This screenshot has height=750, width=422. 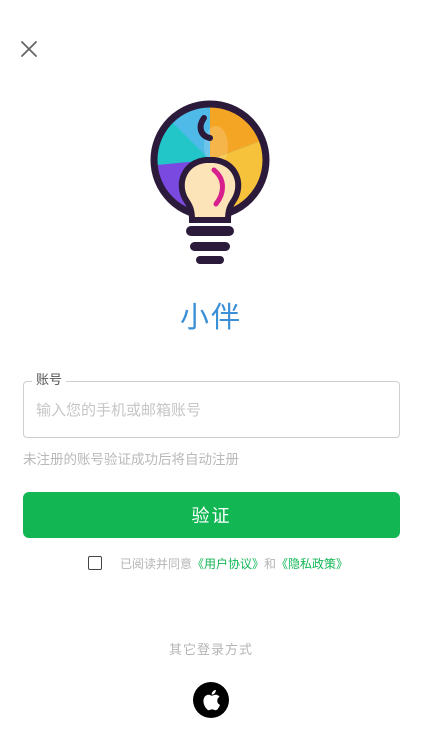 I want to click on account-input, so click(x=211, y=409).